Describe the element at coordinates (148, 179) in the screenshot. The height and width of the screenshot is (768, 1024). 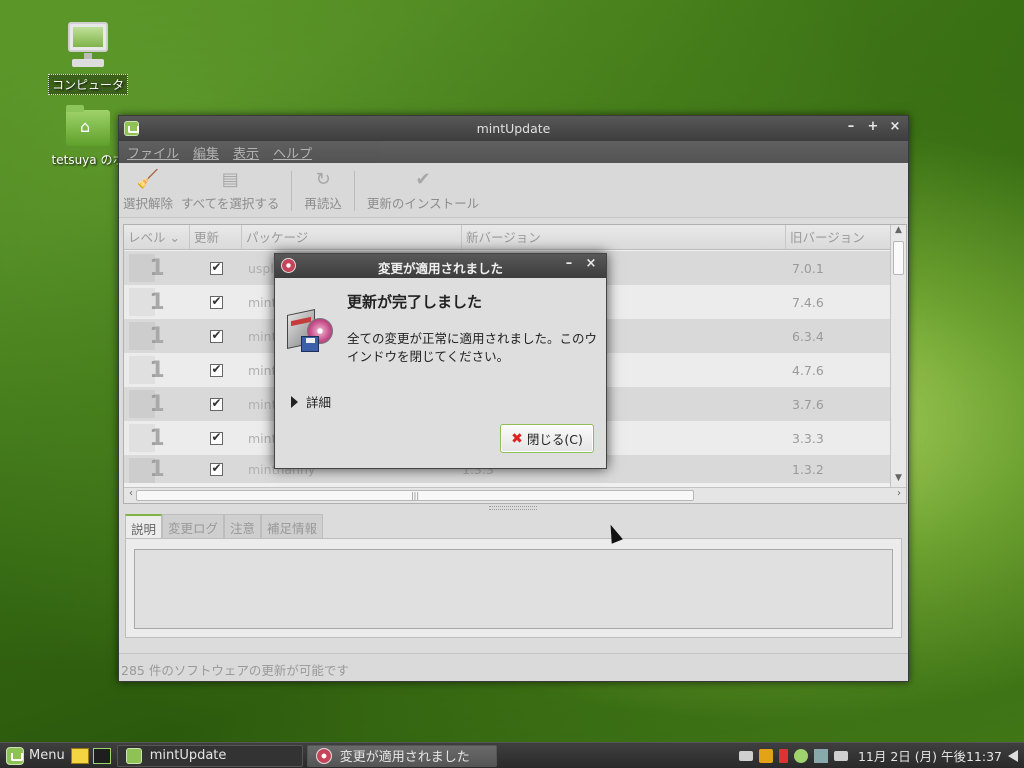
I see `broom-icon: 🧹` at that location.